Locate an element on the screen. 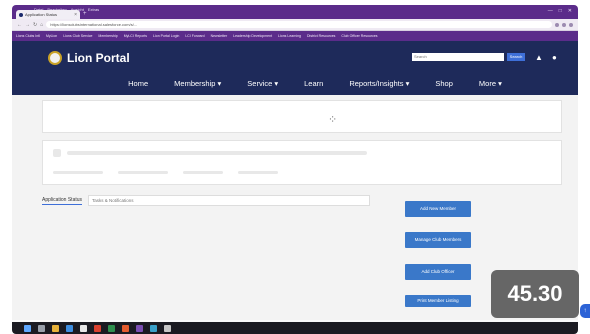 The width and height of the screenshot is (590, 334). search-button: Search is located at coordinates (516, 57).